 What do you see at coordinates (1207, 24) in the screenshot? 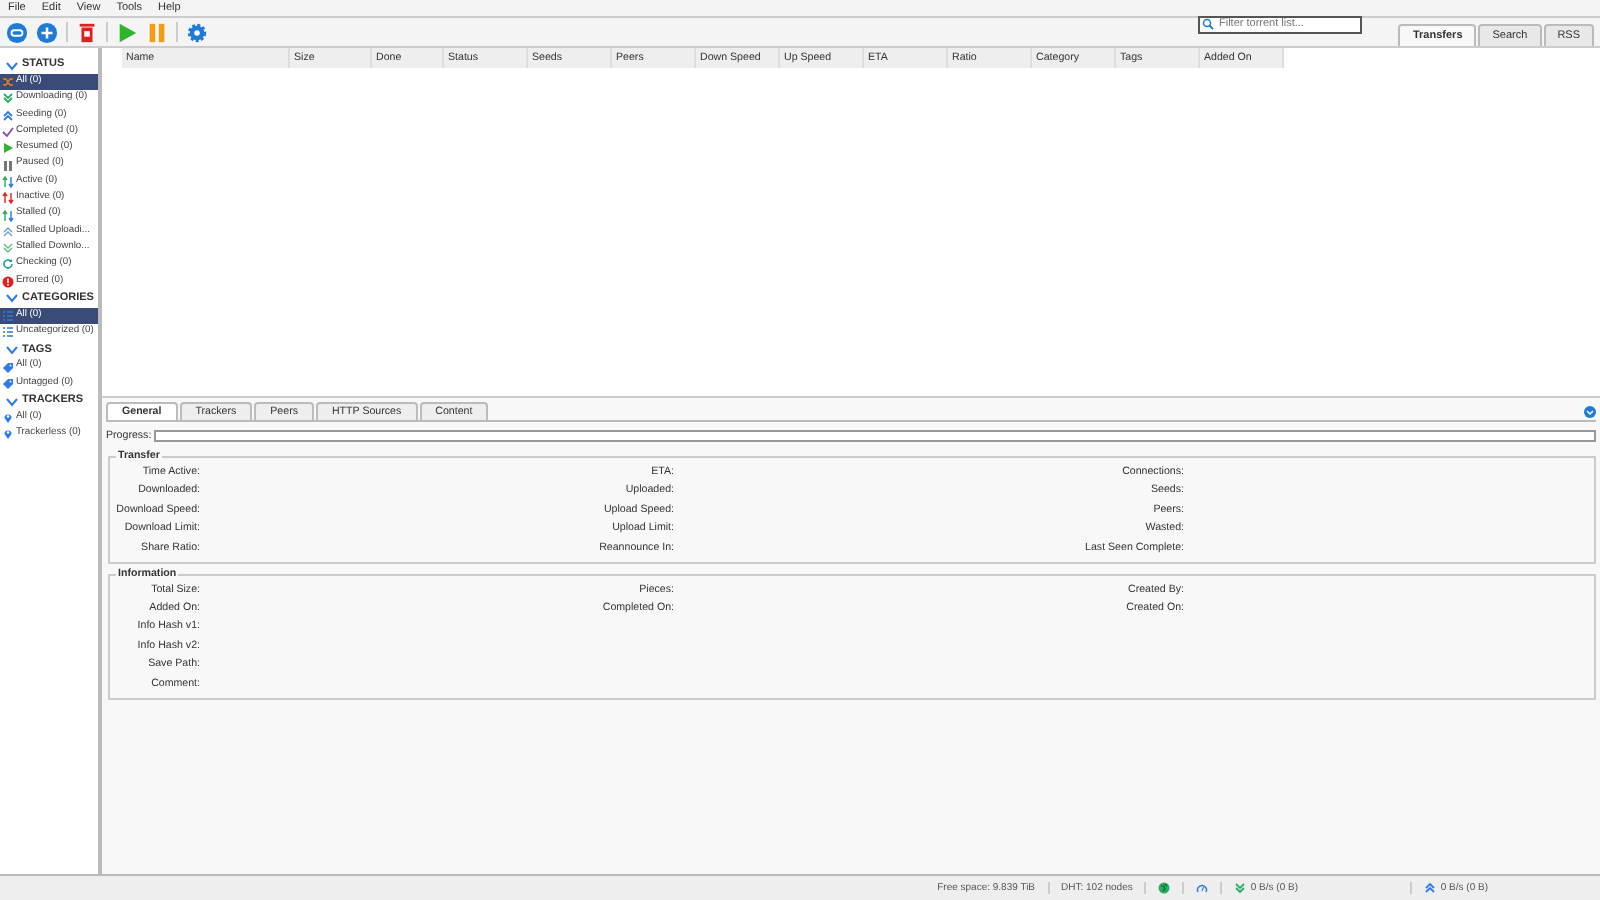
I see `search-icon` at bounding box center [1207, 24].